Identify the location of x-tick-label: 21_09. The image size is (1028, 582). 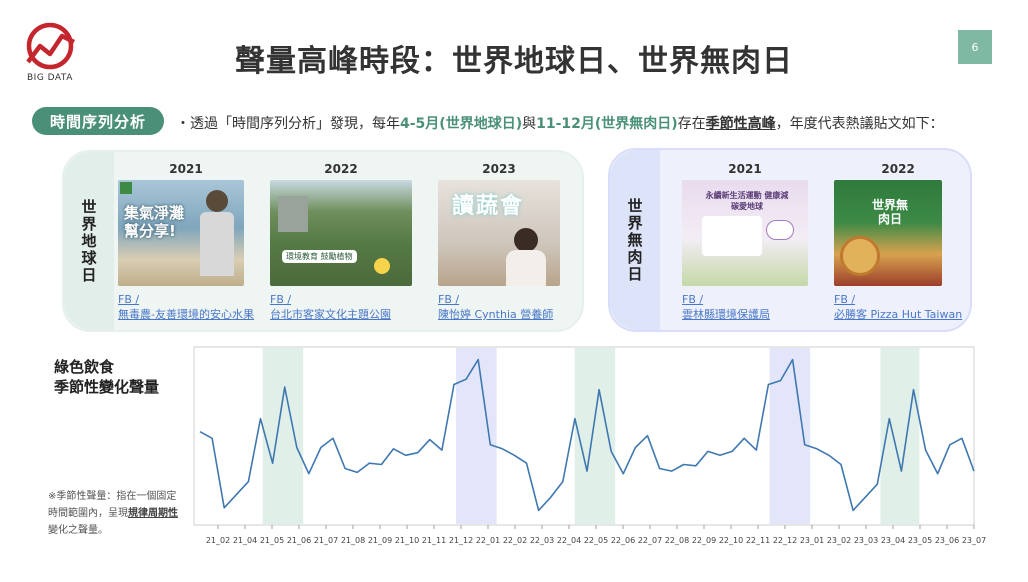
(380, 540).